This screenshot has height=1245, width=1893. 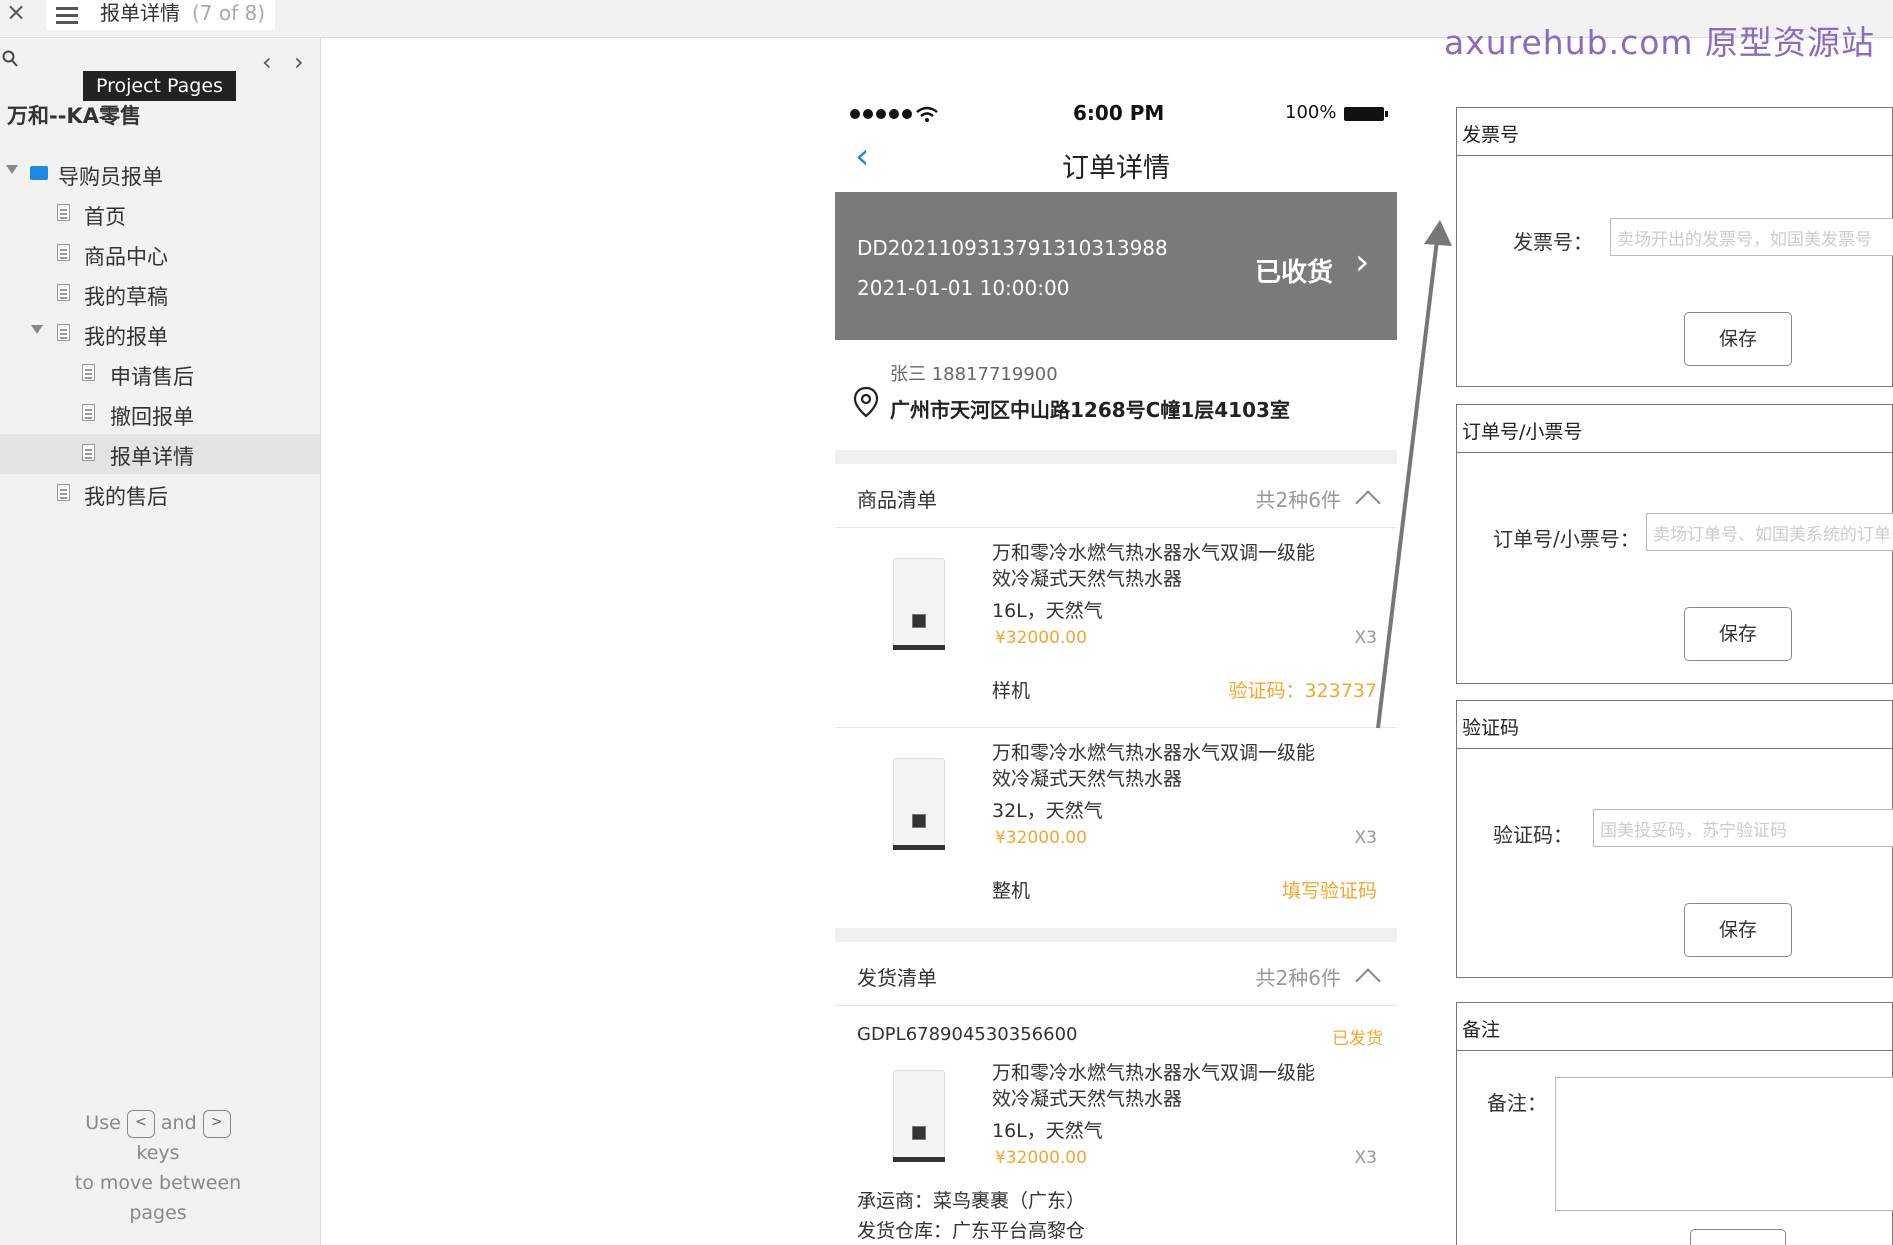 I want to click on receipt-input: 卖场订单号、如国美系统的订单号, so click(x=1769, y=532).